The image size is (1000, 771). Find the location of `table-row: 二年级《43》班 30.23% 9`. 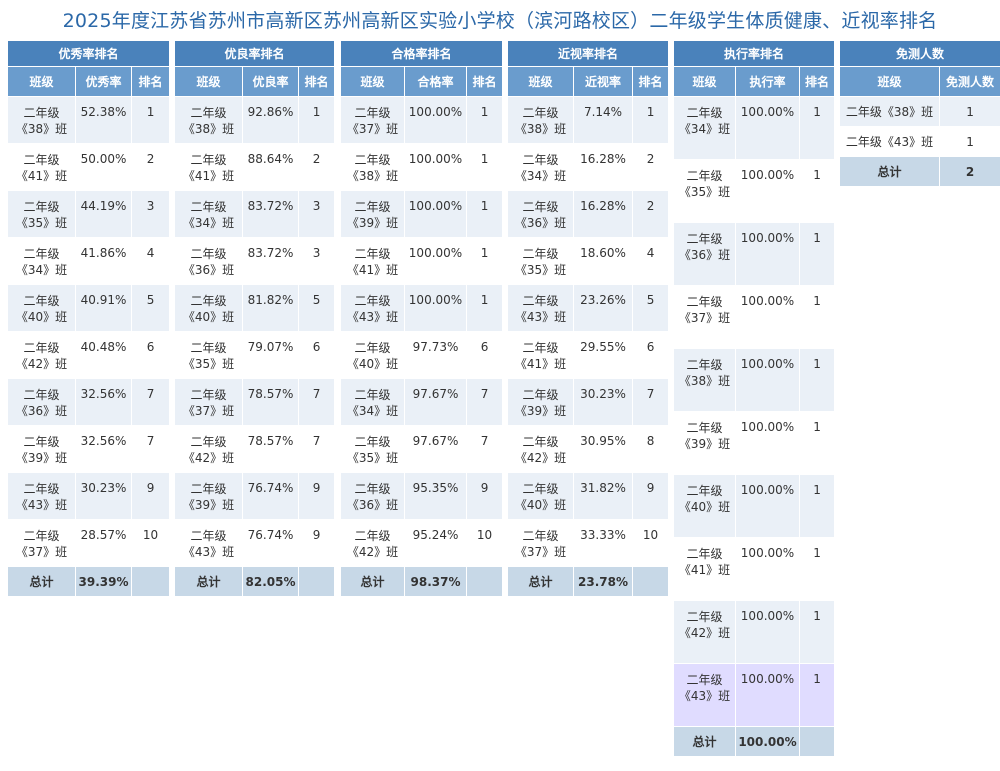

table-row: 二年级《43》班 30.23% 9 is located at coordinates (89, 496).